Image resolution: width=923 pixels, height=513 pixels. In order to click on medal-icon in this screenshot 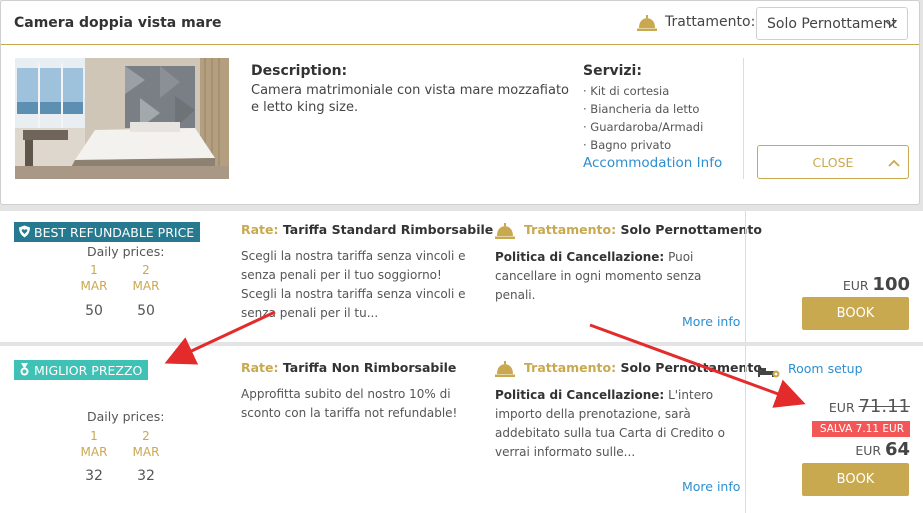, I will do `click(24, 369)`.